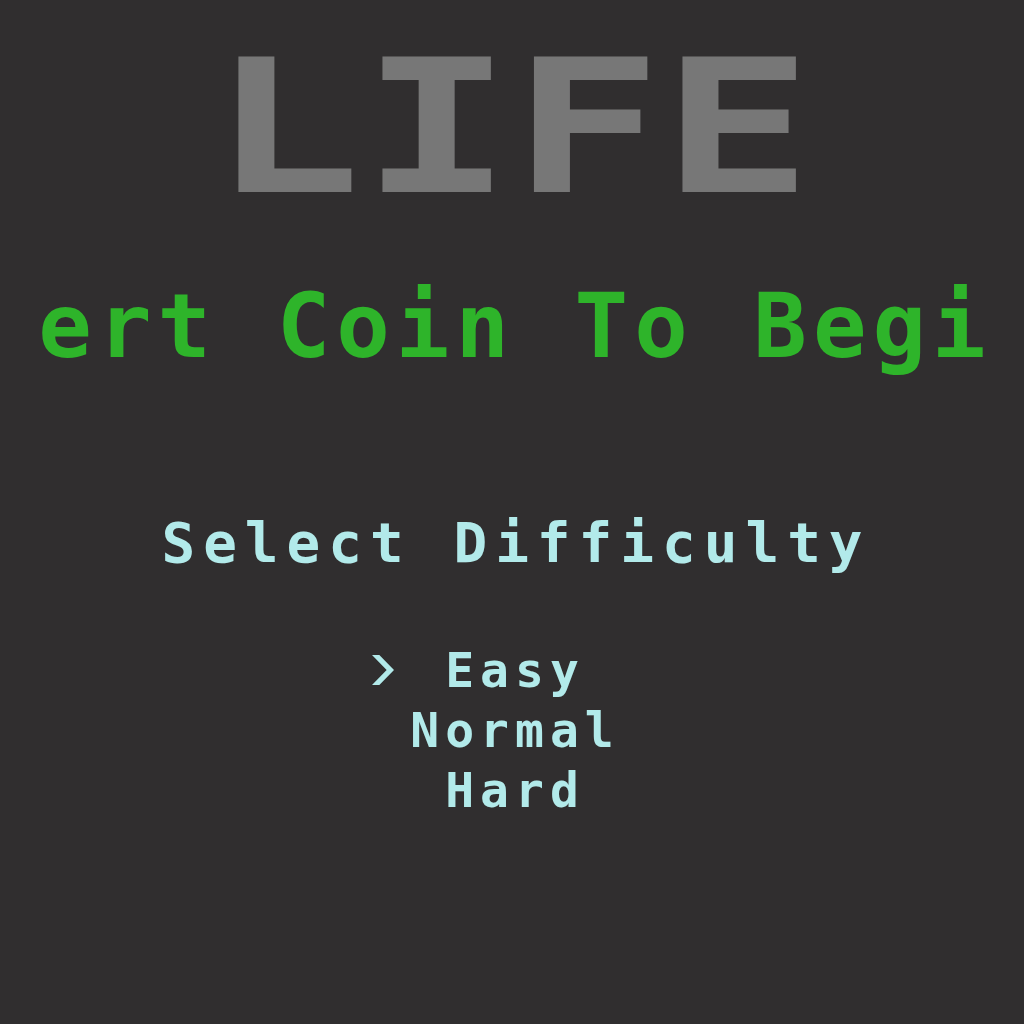  Describe the element at coordinates (512, 790) in the screenshot. I see `difficulty-option: Hard` at that location.